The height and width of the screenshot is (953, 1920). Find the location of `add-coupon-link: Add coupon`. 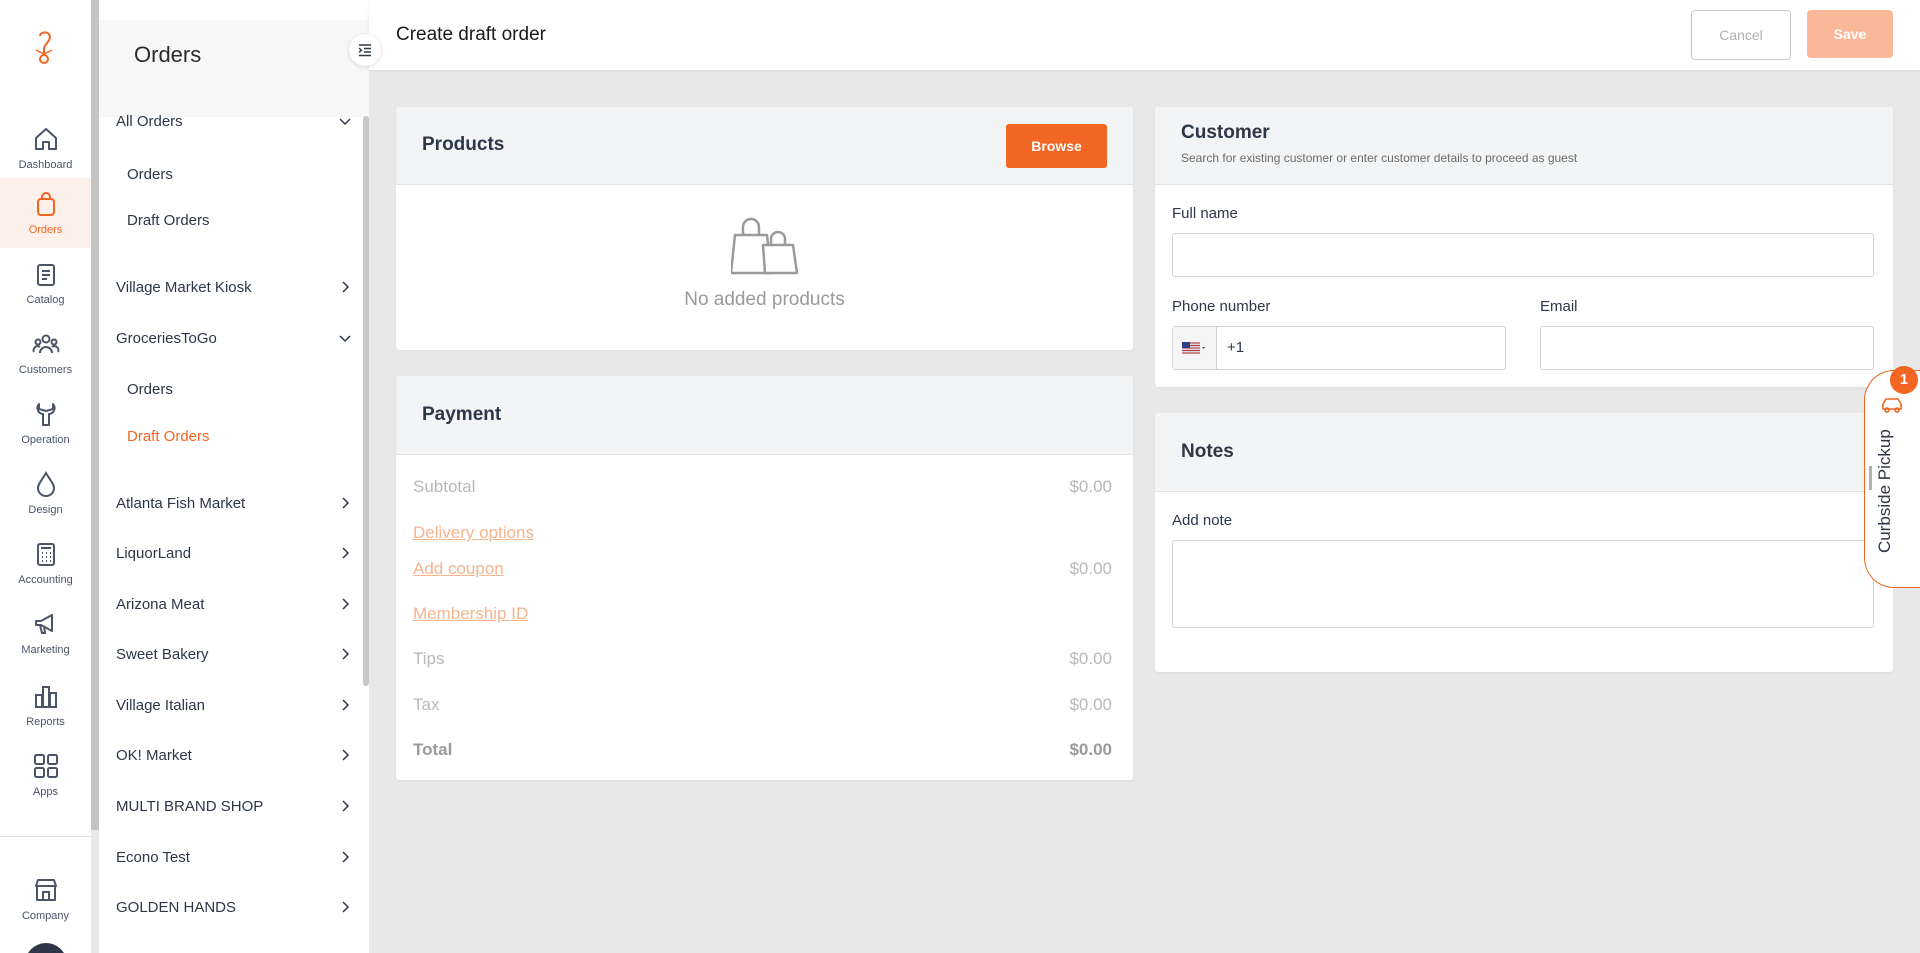

add-coupon-link: Add coupon is located at coordinates (458, 569).